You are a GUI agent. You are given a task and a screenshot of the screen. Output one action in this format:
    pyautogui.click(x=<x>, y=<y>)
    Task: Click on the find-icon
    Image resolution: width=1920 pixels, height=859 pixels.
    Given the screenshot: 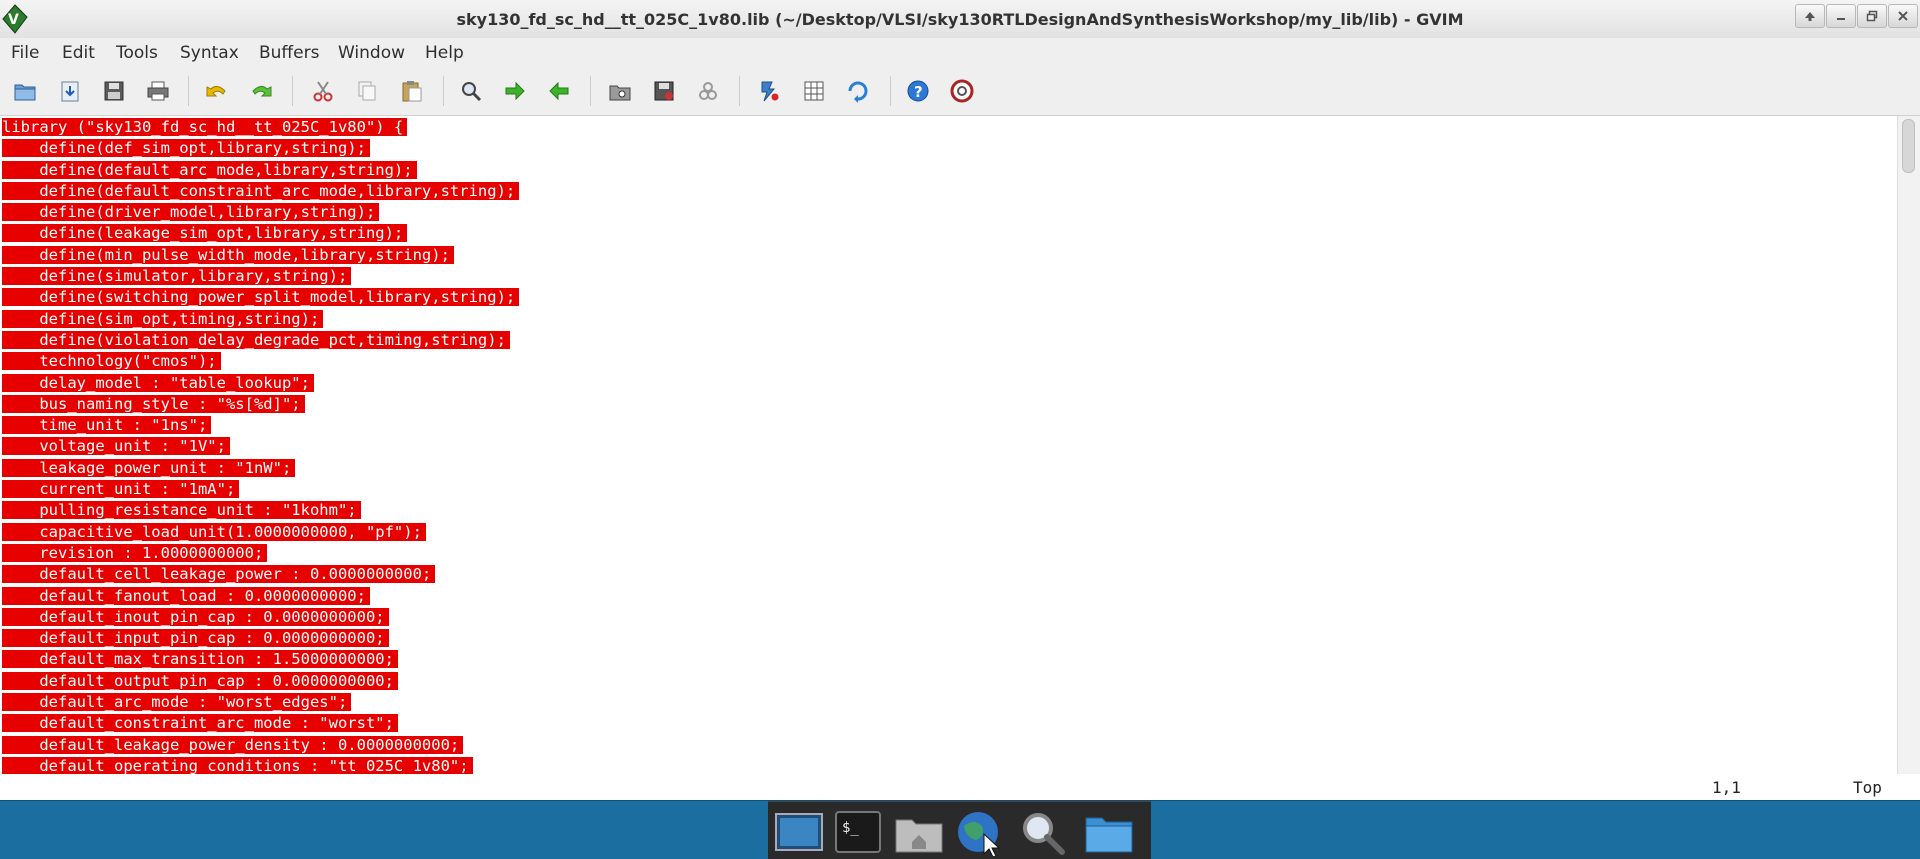 What is the action you would take?
    pyautogui.click(x=471, y=91)
    